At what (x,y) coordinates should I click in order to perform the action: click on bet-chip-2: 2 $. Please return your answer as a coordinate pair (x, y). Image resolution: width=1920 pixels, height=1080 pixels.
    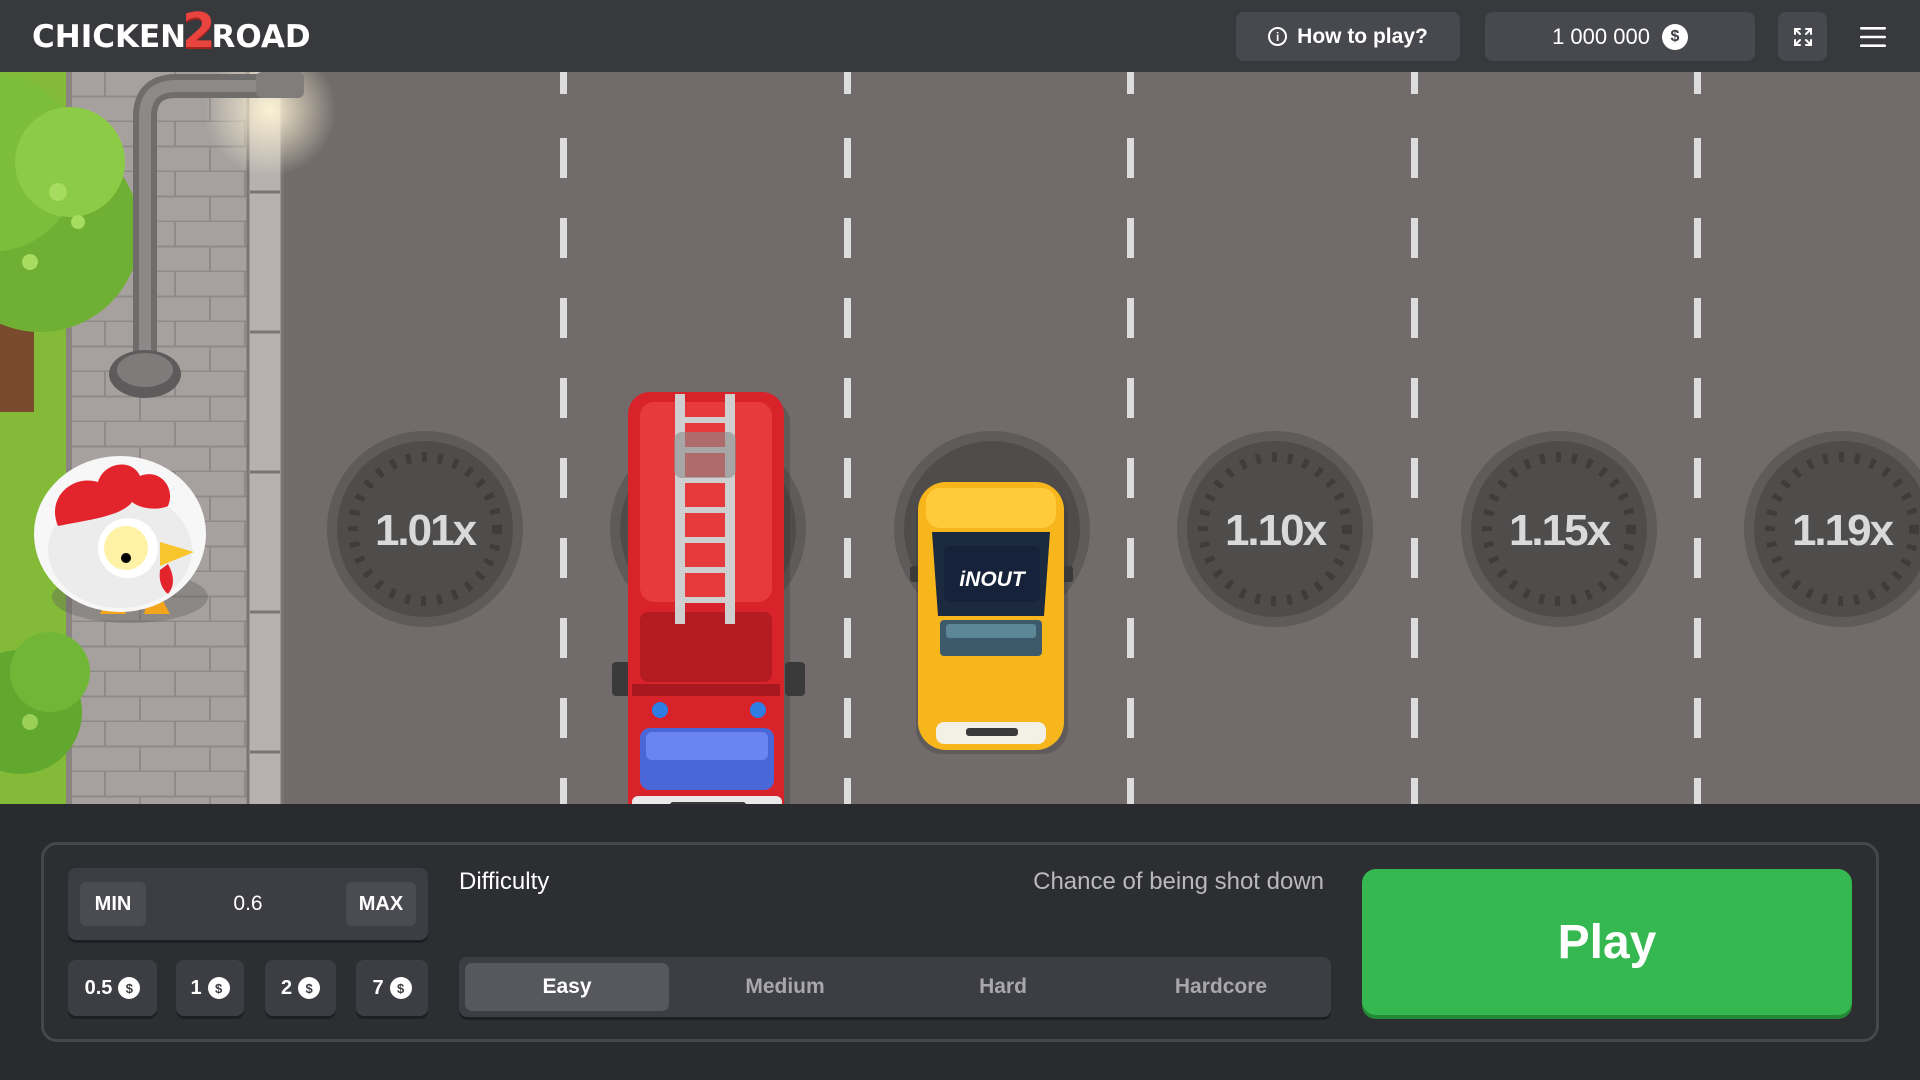
    Looking at the image, I should click on (300, 988).